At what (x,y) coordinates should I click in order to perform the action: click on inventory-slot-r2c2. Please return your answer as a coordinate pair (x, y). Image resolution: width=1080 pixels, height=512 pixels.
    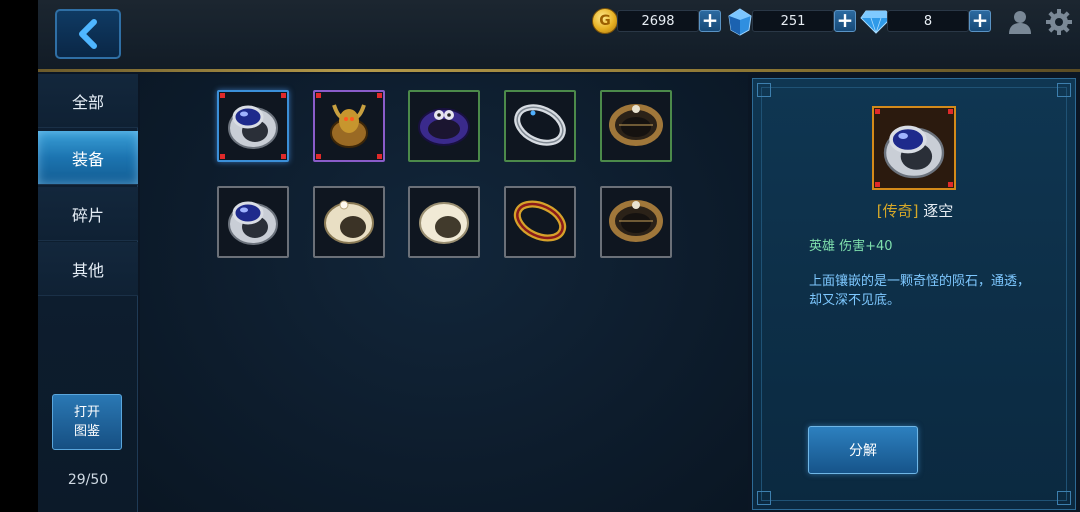
    Looking at the image, I should click on (349, 222).